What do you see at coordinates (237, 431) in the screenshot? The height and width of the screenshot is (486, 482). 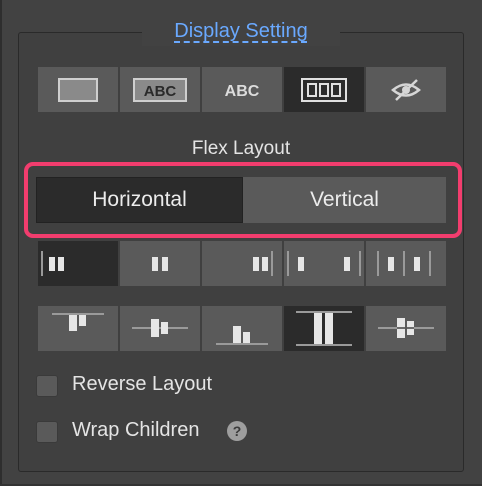 I see `help-icon: ?` at bounding box center [237, 431].